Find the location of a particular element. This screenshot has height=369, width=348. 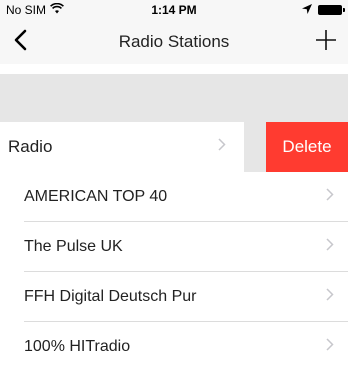

swiped-station-row: Radio Delete is located at coordinates (174, 147).